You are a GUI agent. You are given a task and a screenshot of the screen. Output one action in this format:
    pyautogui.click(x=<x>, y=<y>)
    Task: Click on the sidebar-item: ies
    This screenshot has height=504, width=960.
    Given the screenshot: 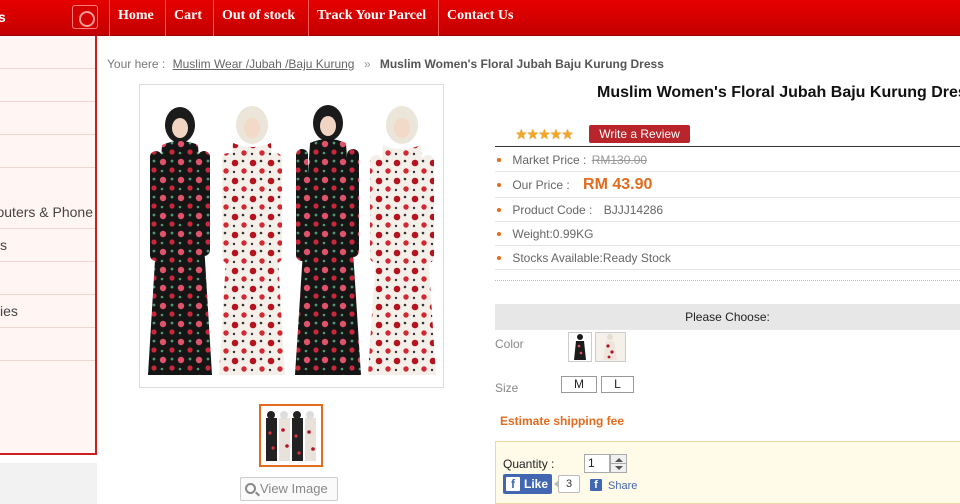 What is the action you would take?
    pyautogui.click(x=47, y=311)
    